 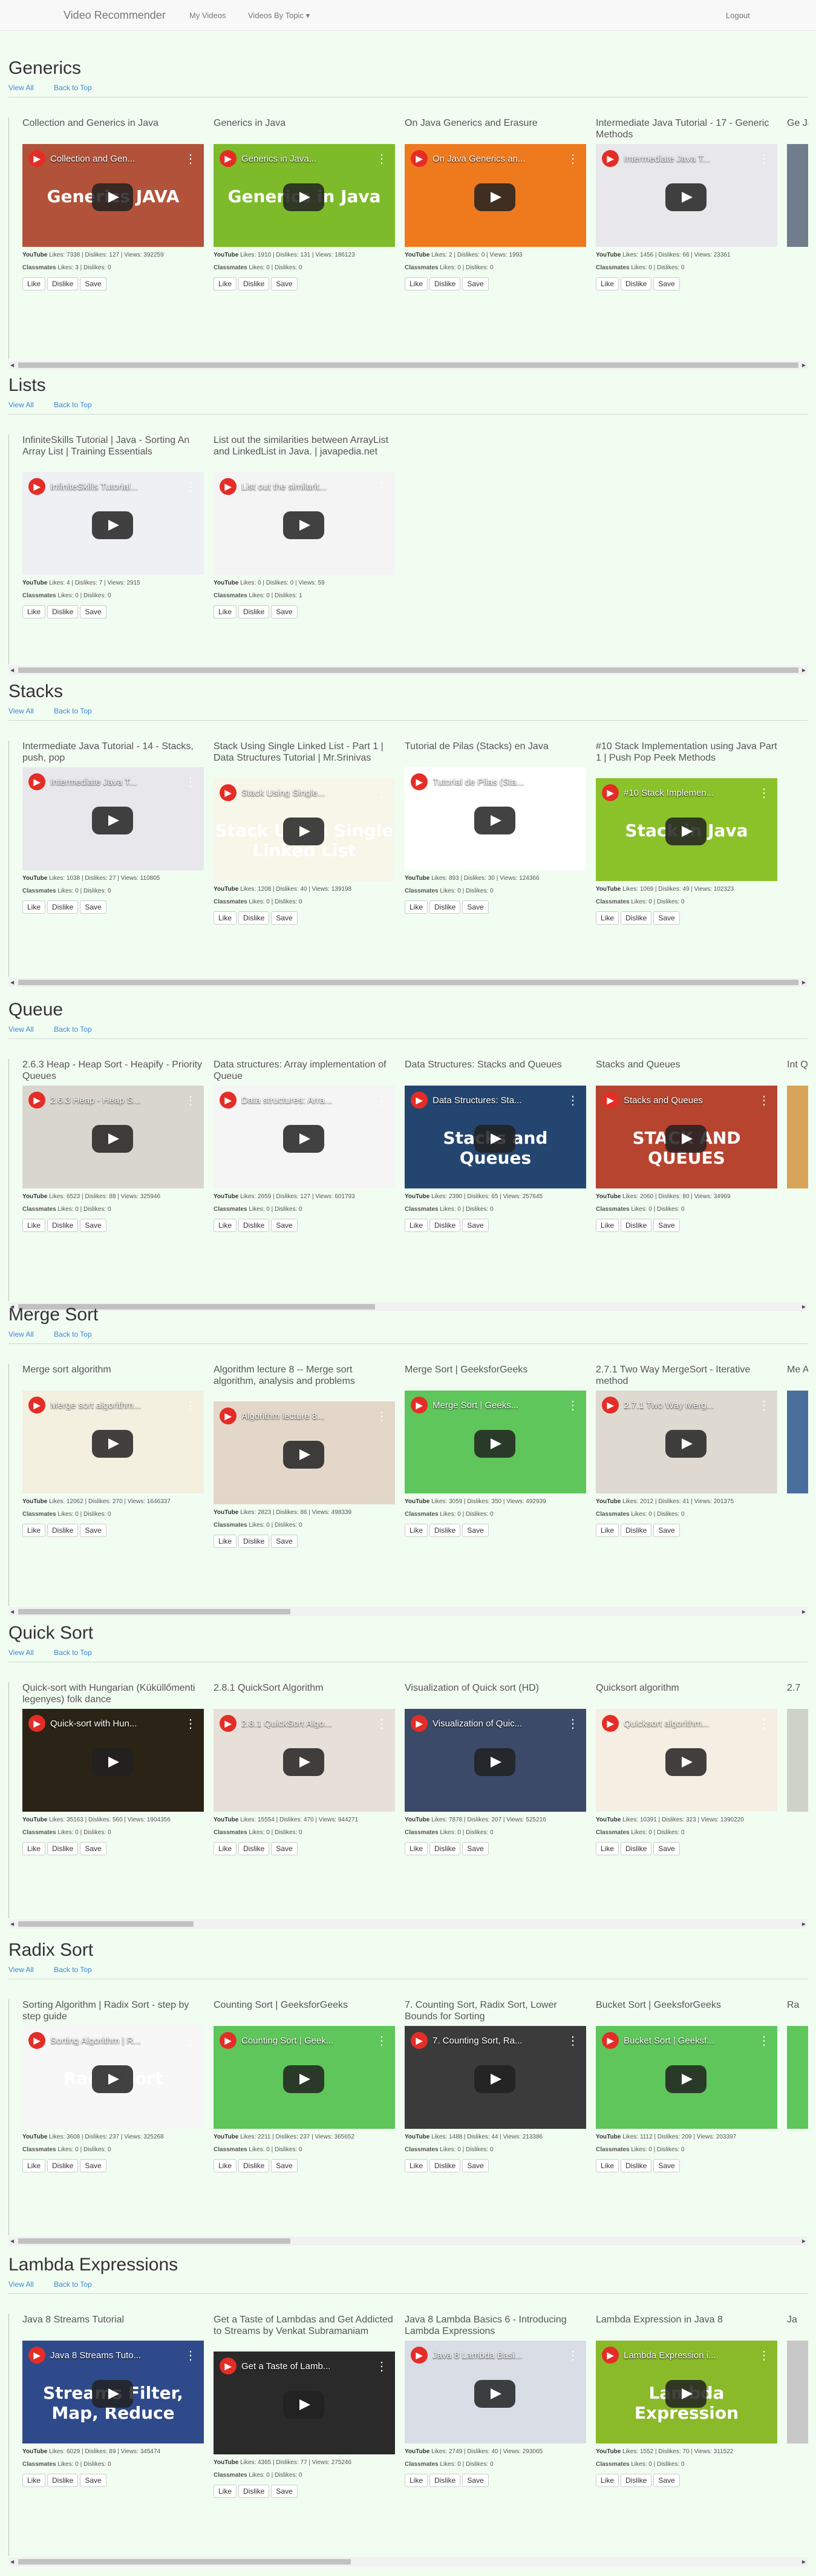 What do you see at coordinates (797, 2326) in the screenshot?
I see `video-title: Ja` at bounding box center [797, 2326].